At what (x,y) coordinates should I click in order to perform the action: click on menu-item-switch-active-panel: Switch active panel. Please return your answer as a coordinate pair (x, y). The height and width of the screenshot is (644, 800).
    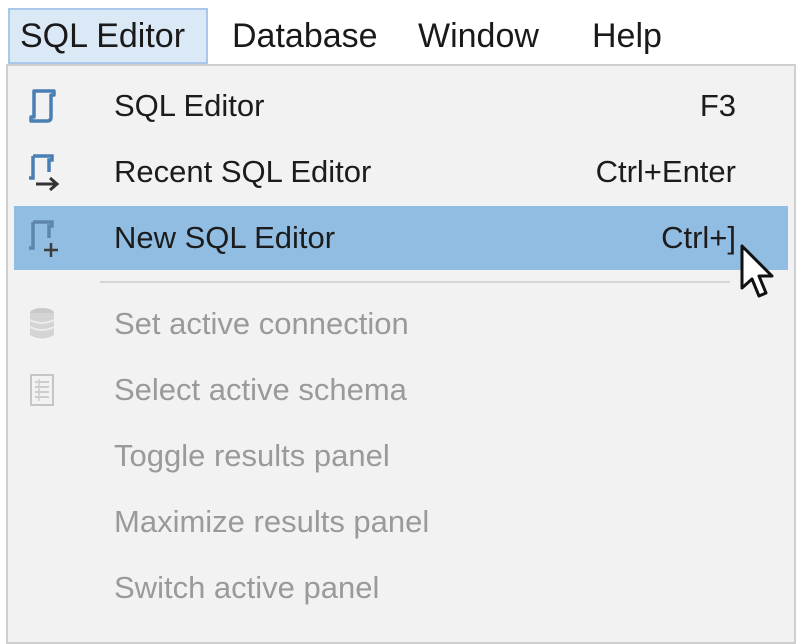
    Looking at the image, I should click on (401, 588).